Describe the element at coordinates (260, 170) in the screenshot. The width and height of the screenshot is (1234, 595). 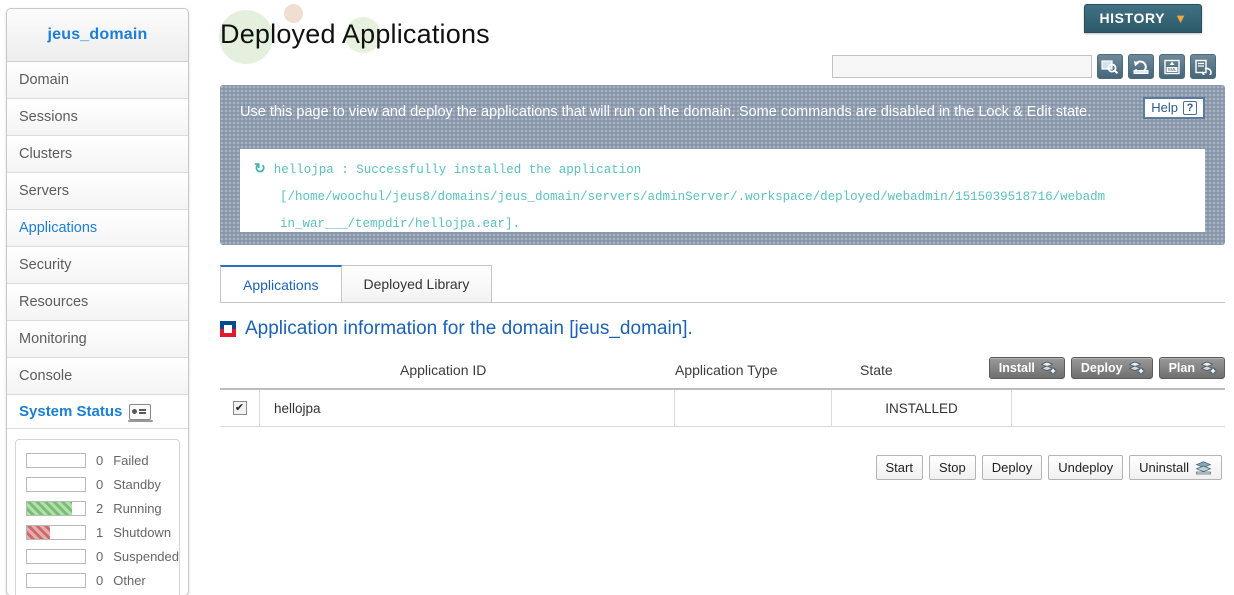
I see `status-refresh-icon: ↻` at that location.